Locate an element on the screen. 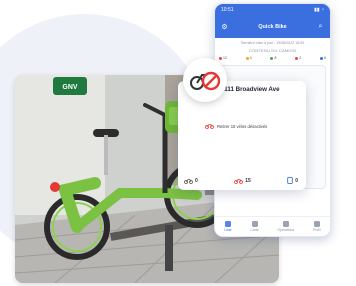 The width and height of the screenshot is (356, 286). station-sign-text: GNV is located at coordinates (70, 87).